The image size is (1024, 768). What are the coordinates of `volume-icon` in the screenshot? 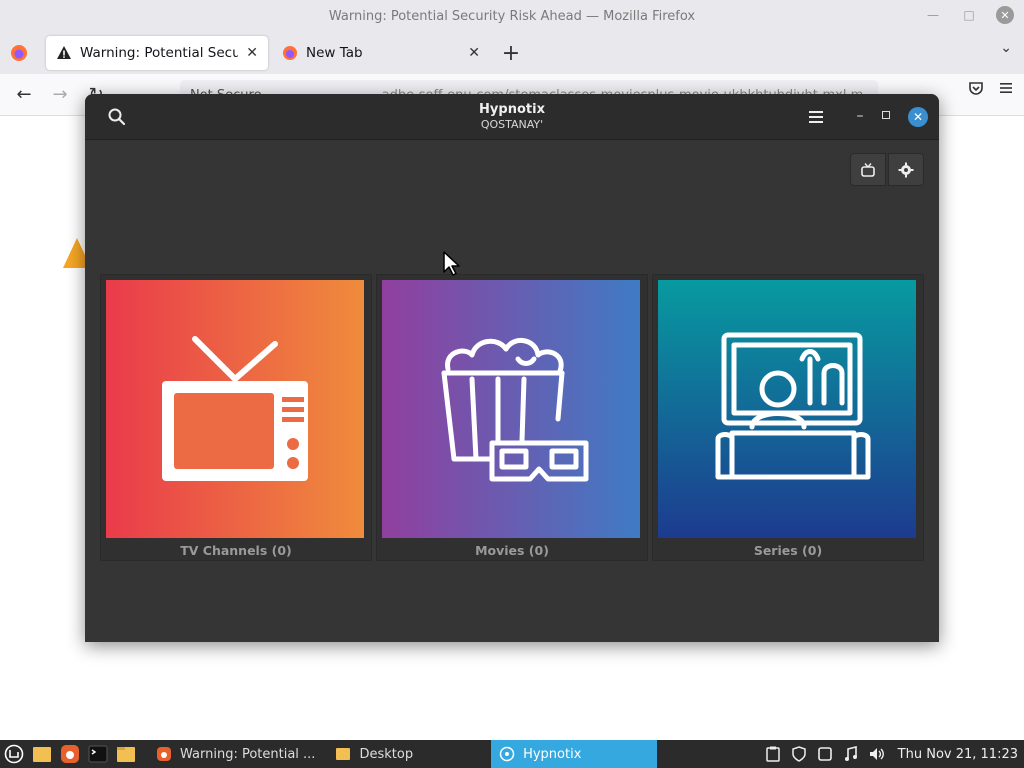 It's located at (877, 754).